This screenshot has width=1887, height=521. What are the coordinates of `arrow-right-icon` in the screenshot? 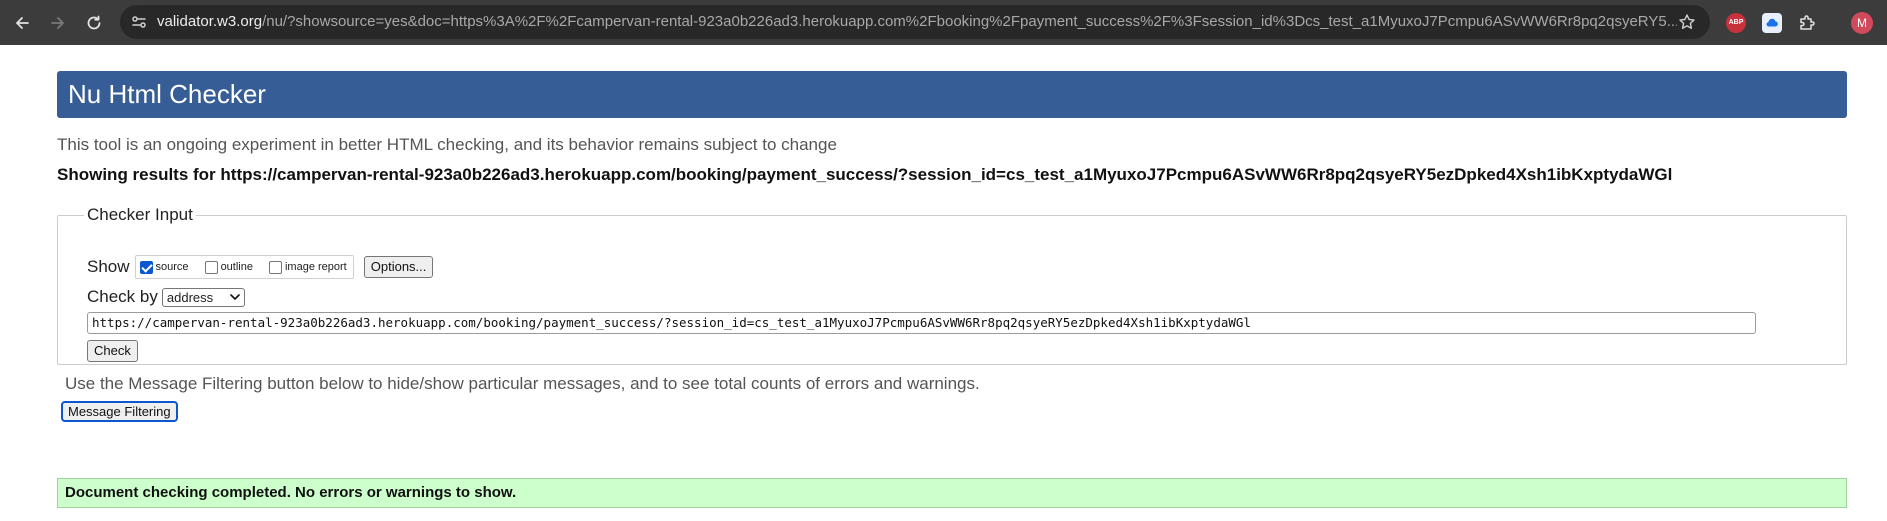 It's located at (57, 23).